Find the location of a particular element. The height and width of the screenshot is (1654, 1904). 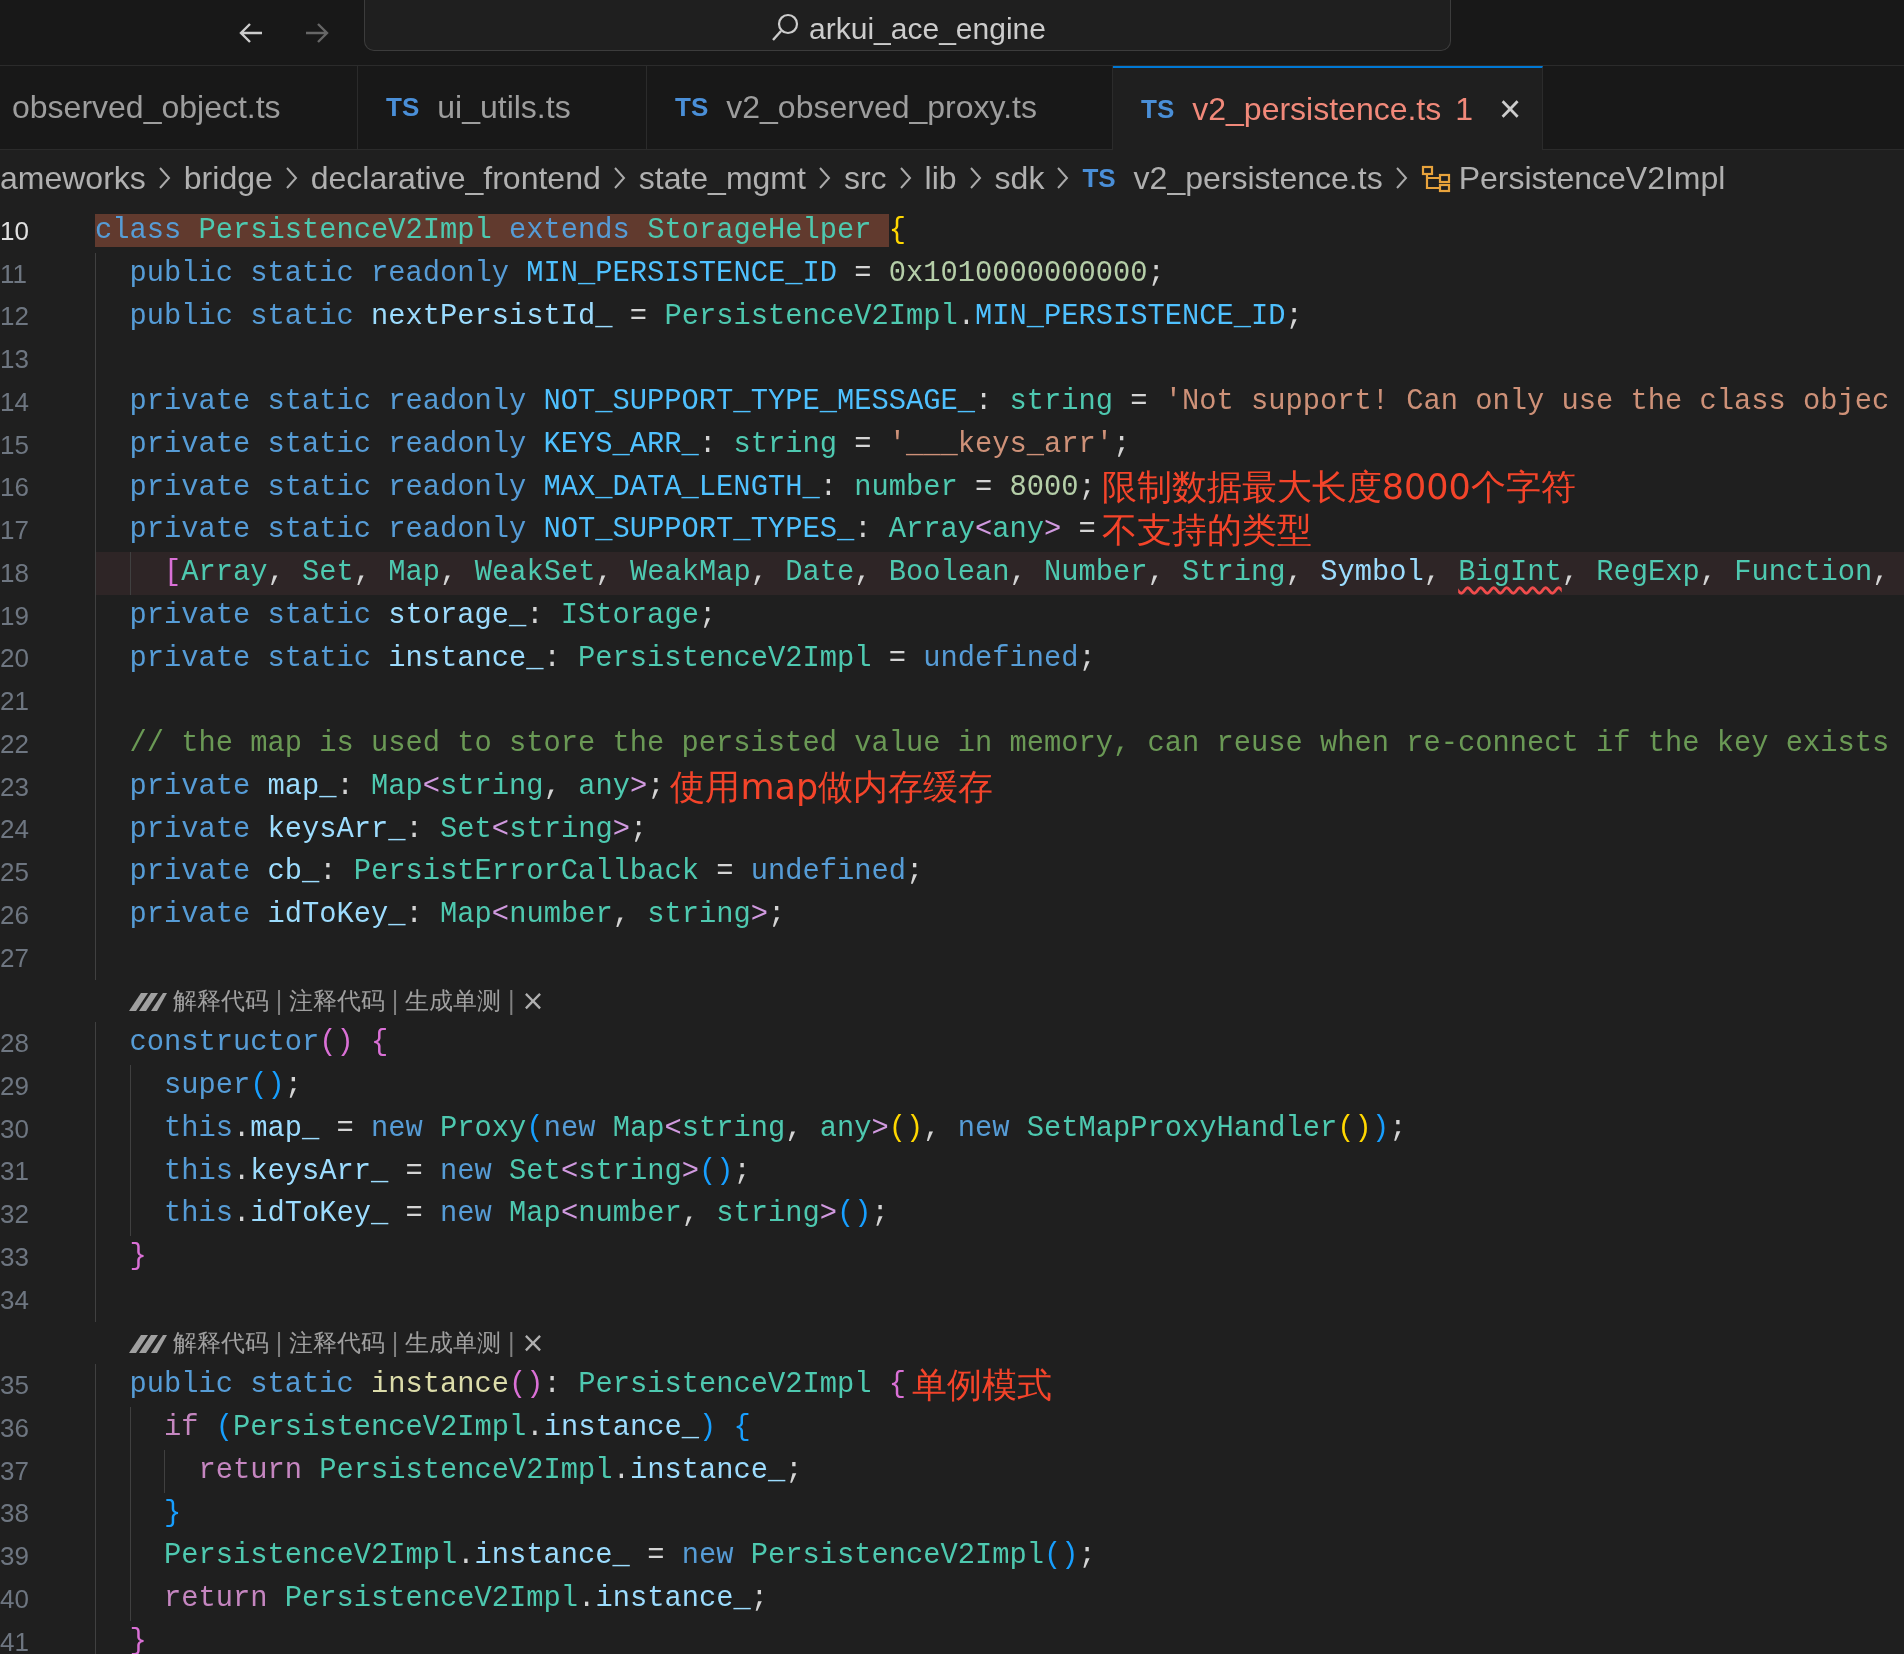

code-line: [Array, Set, Map, WeakSet, WeakMap, Date, Boolean, Number, String, Symbol, BigInt, RegExp, Function, is located at coordinates (992, 573).